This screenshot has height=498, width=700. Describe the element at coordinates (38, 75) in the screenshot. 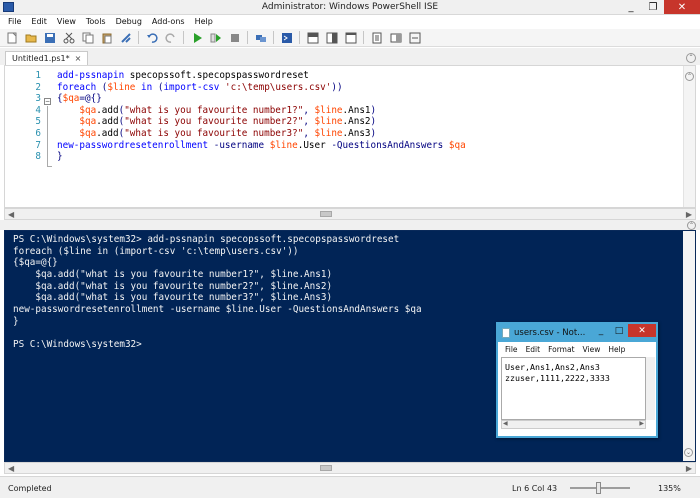

I see `line-number: 1` at that location.